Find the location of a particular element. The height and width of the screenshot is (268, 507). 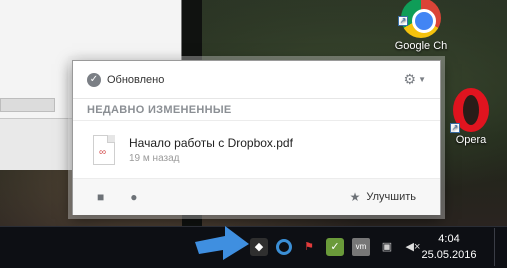

check-icon: ✓ is located at coordinates (94, 79).